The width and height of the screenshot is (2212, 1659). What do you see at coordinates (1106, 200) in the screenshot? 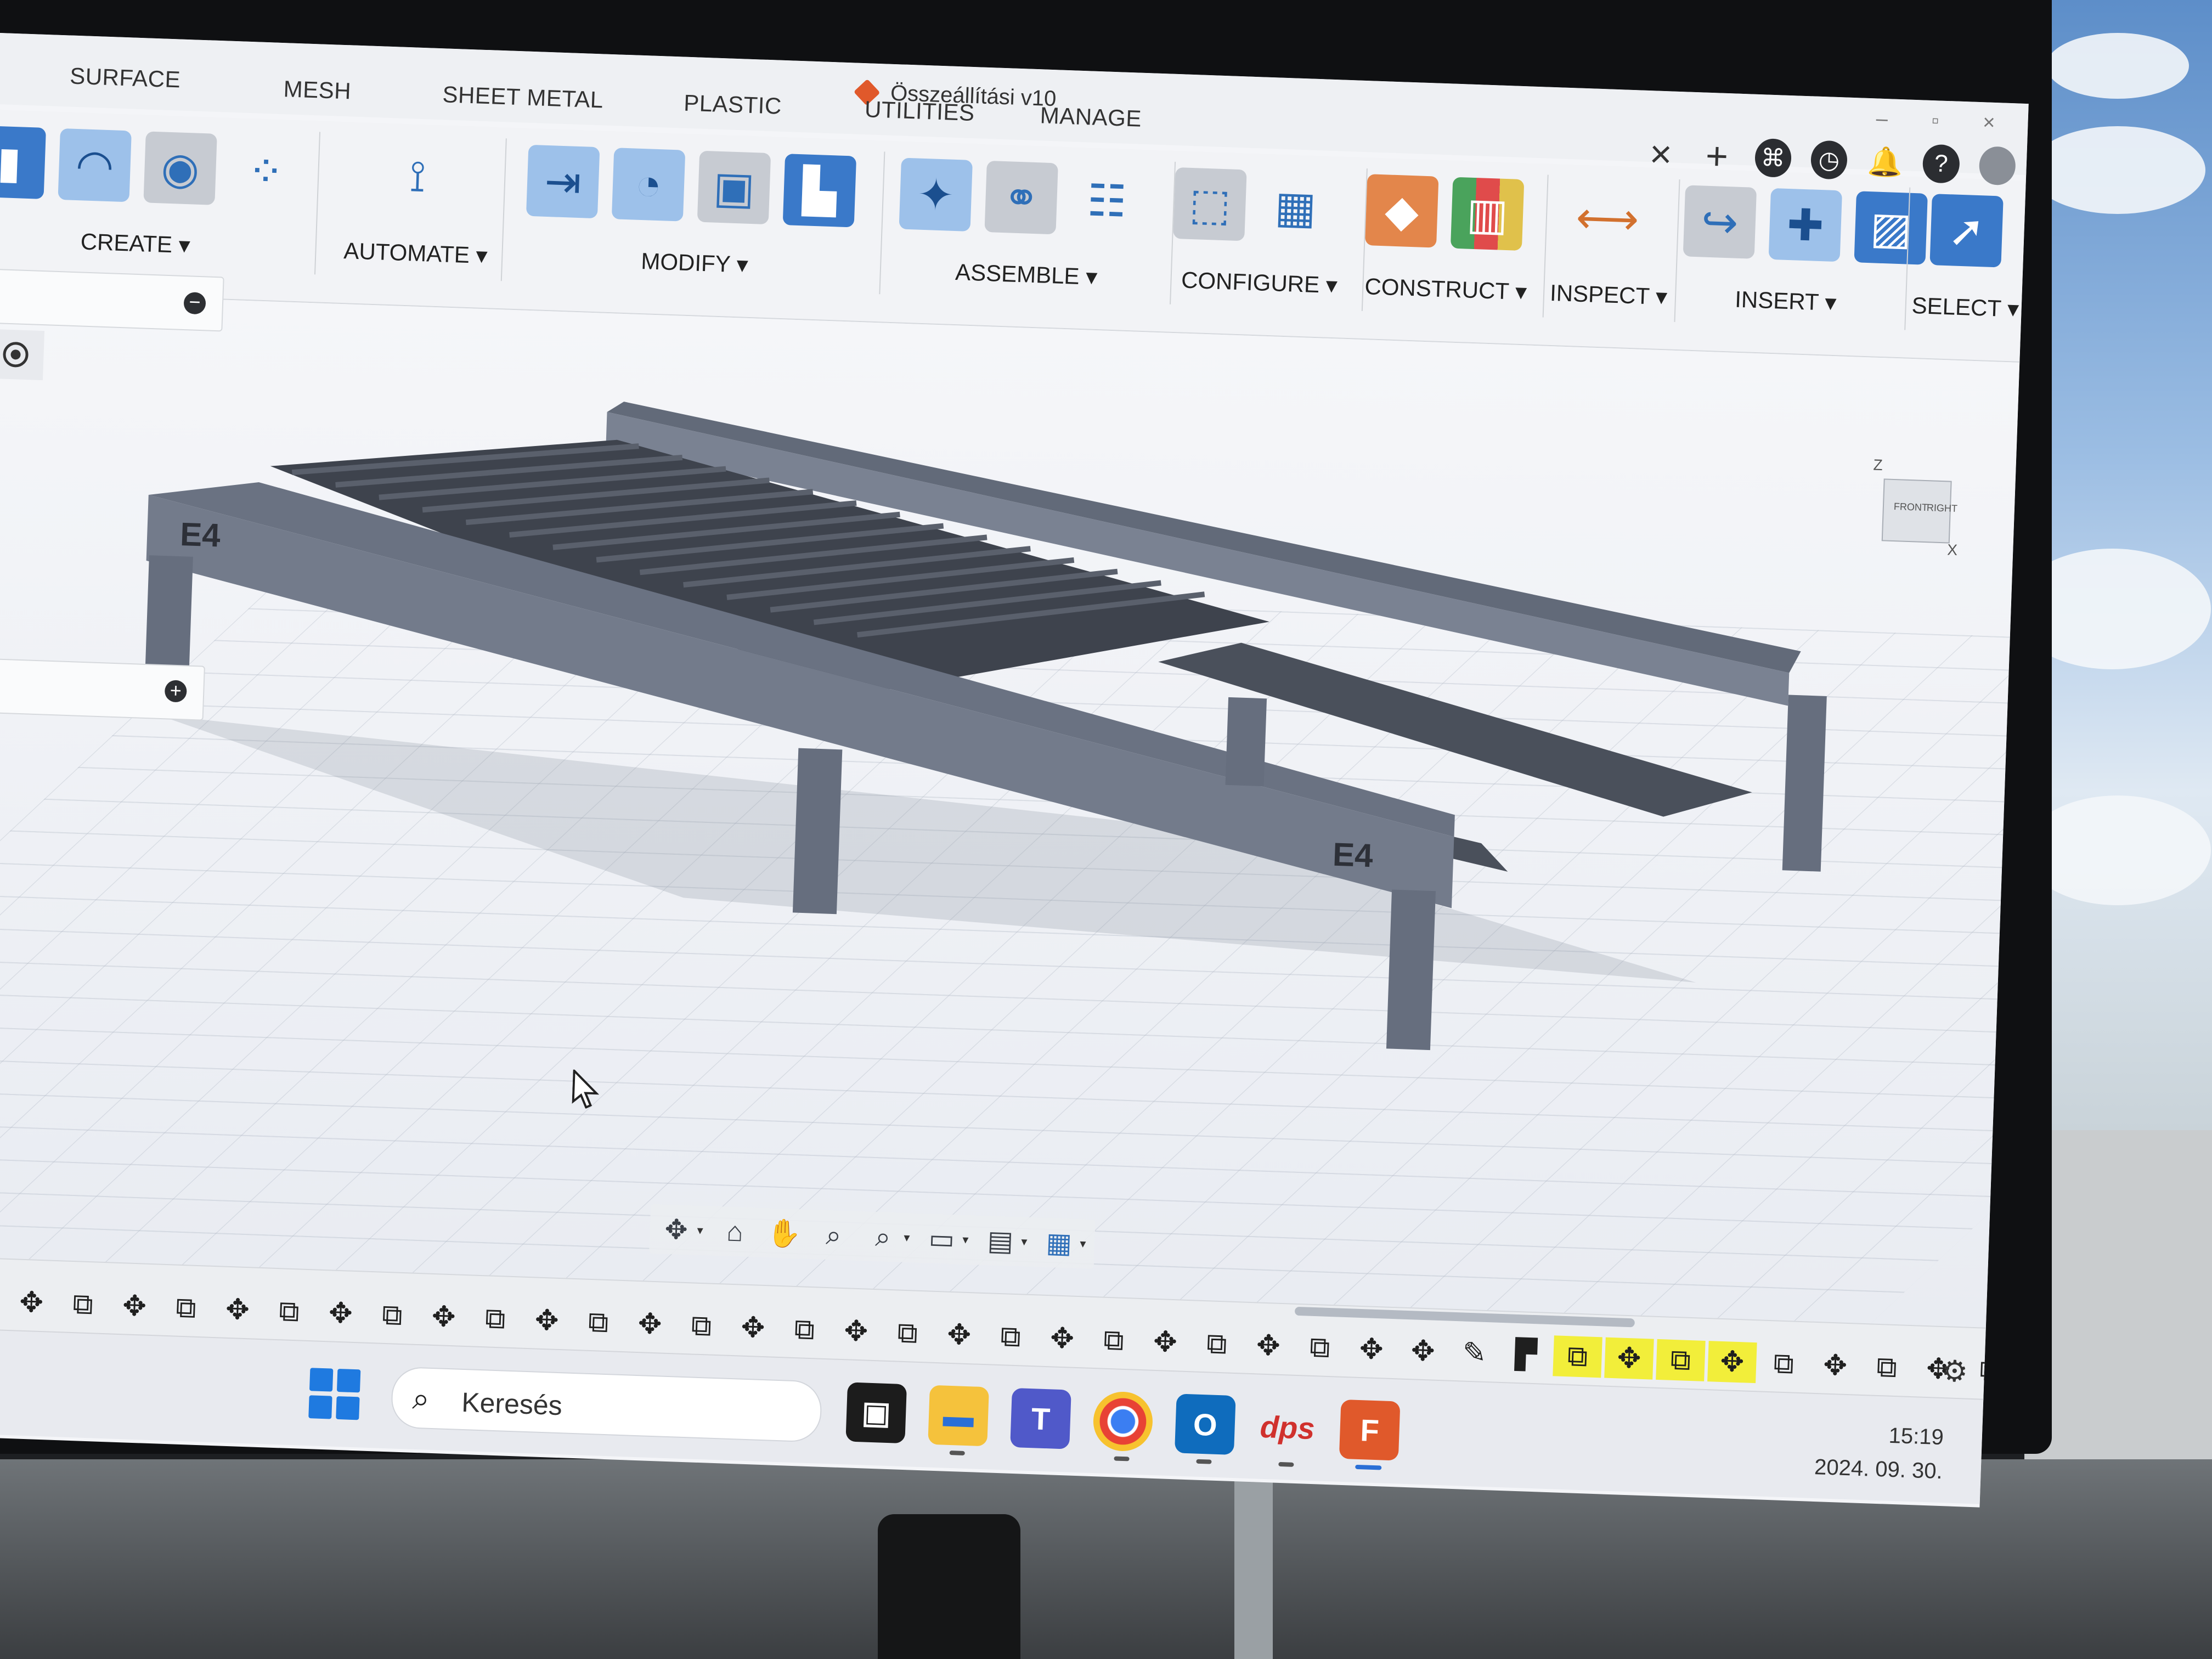
I see `bill-of-materials-icon: ☷` at bounding box center [1106, 200].